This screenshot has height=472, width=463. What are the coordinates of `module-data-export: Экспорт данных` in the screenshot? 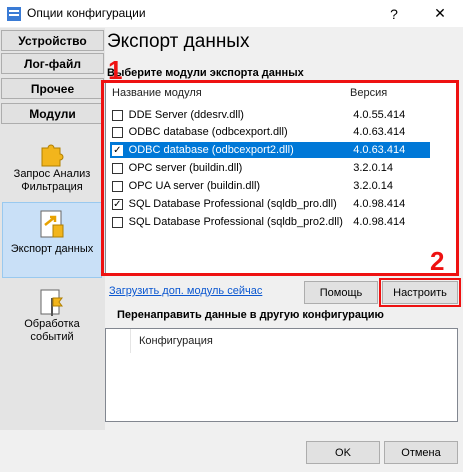 It's located at (52, 240).